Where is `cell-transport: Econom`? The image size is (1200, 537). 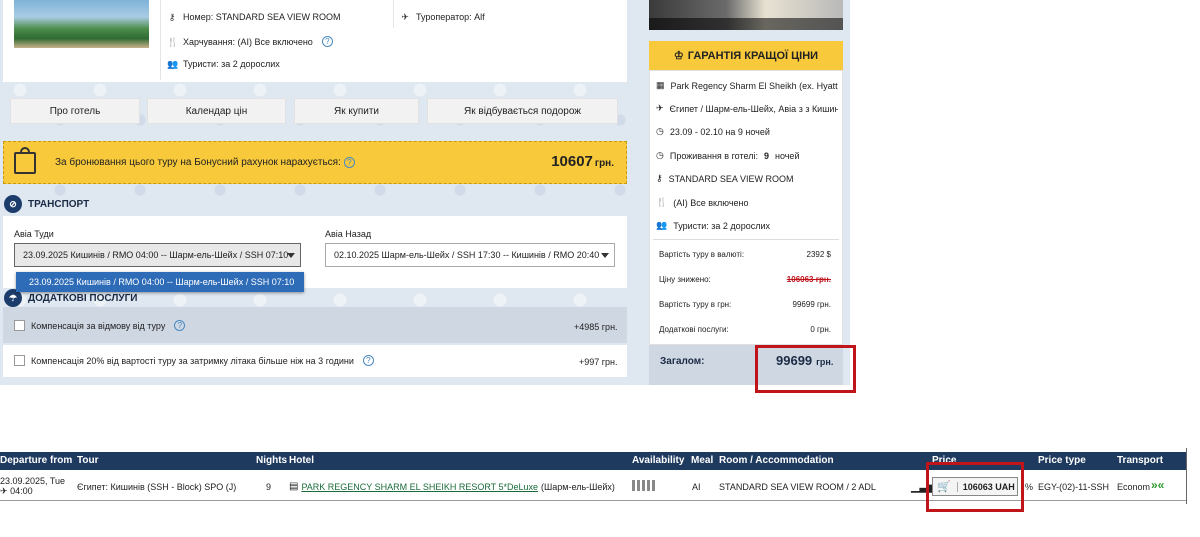
cell-transport: Econom is located at coordinates (1134, 487).